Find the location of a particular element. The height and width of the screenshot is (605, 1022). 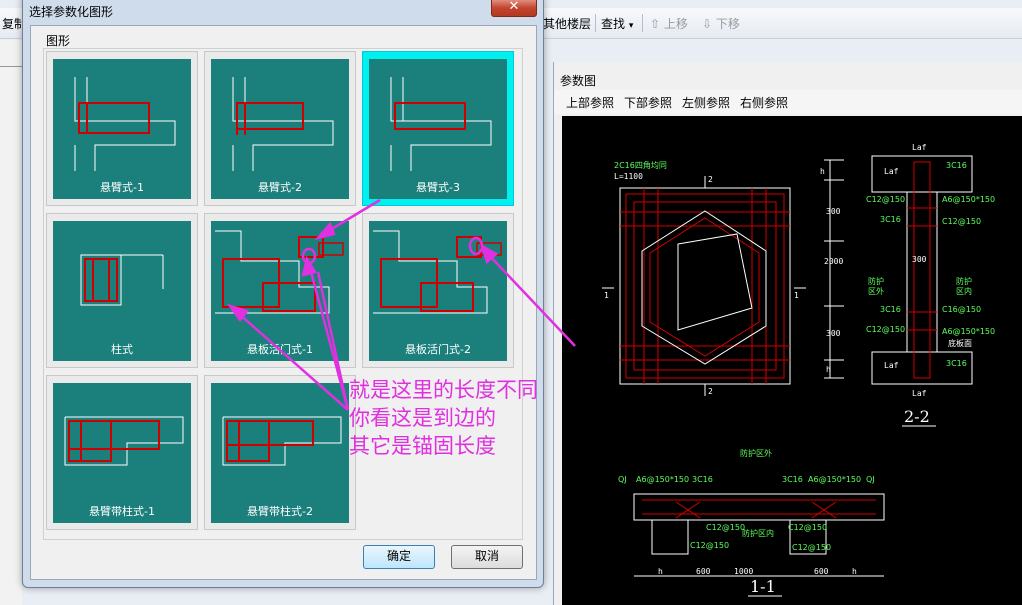

hanging-door-2-diagram is located at coordinates (437, 272).